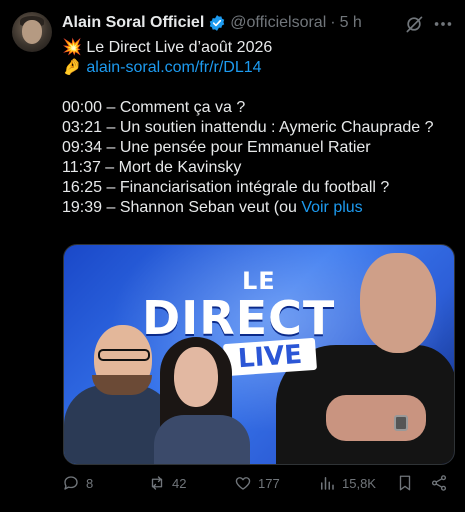 Image resolution: width=465 pixels, height=512 pixels. I want to click on tweet-headline: 💥 Le Direct Live d’août 2026, so click(167, 47).